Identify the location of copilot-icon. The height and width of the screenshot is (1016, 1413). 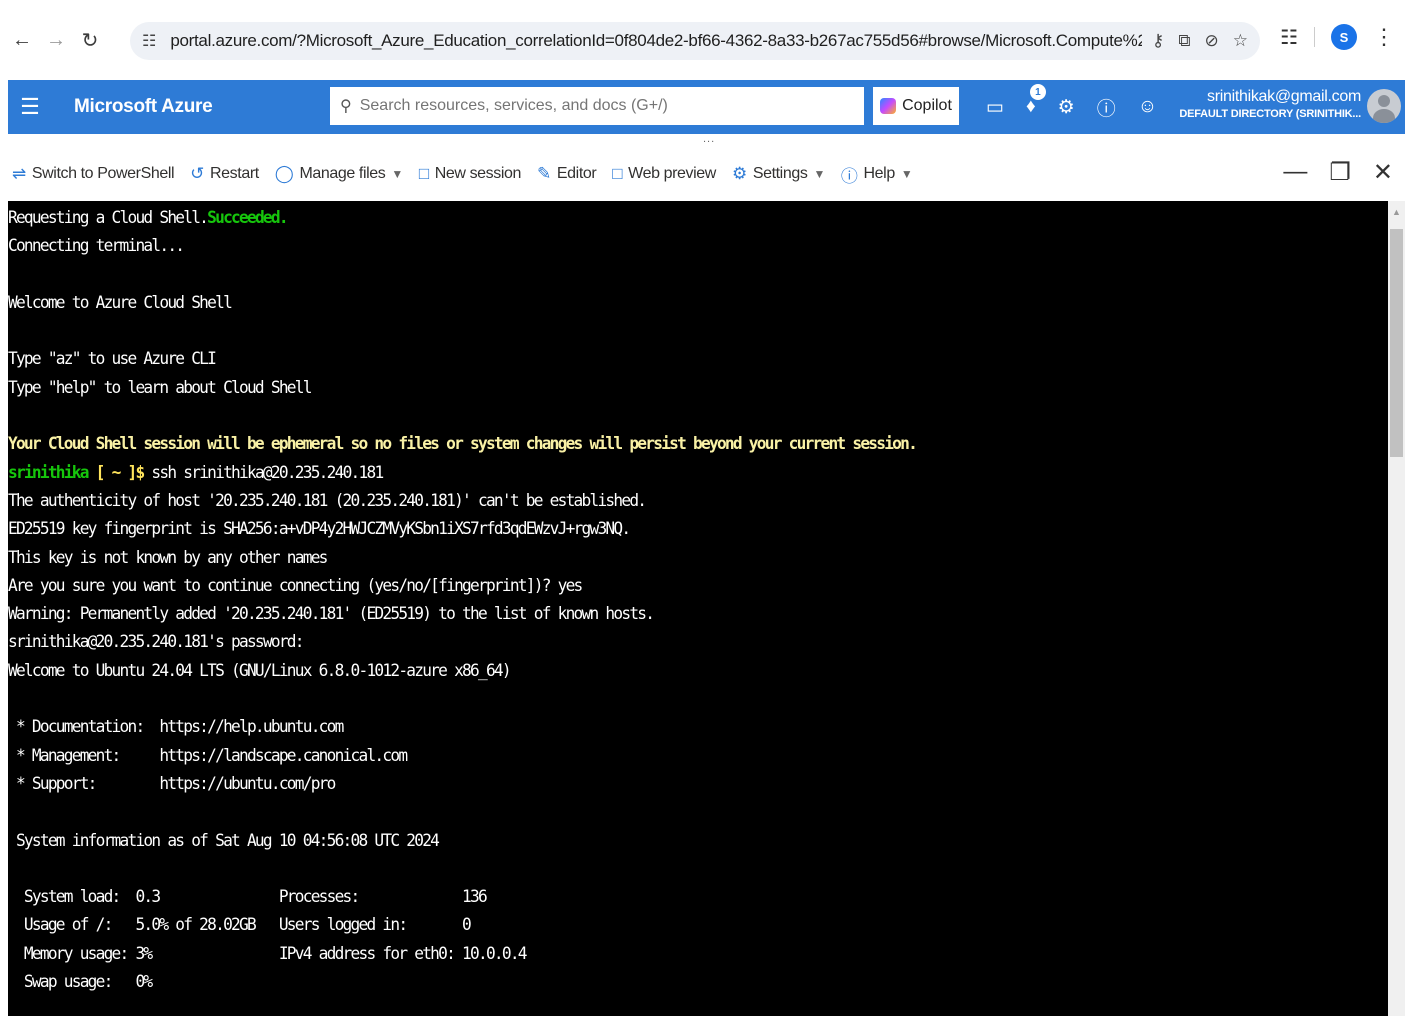
(888, 106).